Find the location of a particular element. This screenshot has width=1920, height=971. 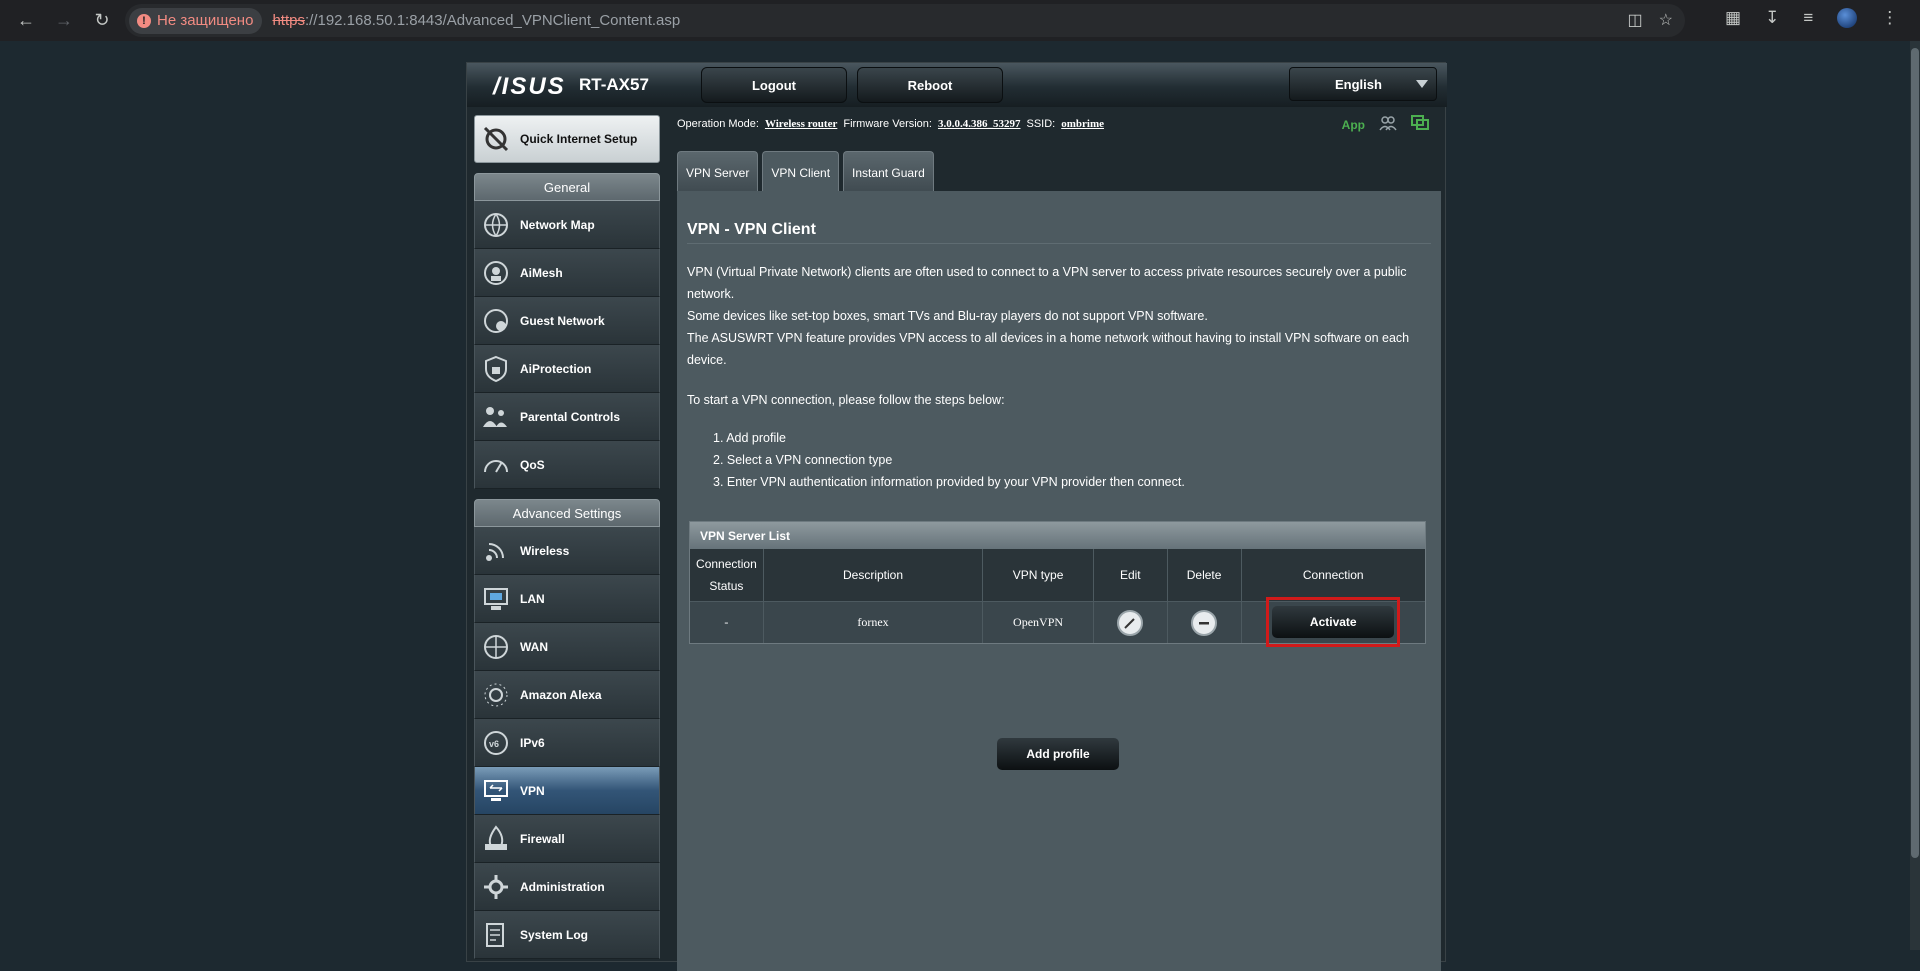

reload-icon: ↻ is located at coordinates (102, 21).